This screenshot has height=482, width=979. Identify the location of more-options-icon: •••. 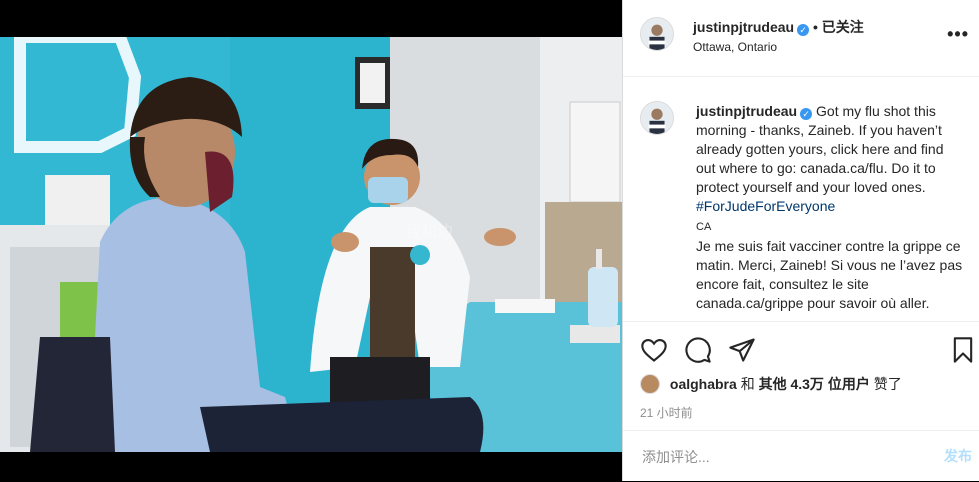
(958, 34).